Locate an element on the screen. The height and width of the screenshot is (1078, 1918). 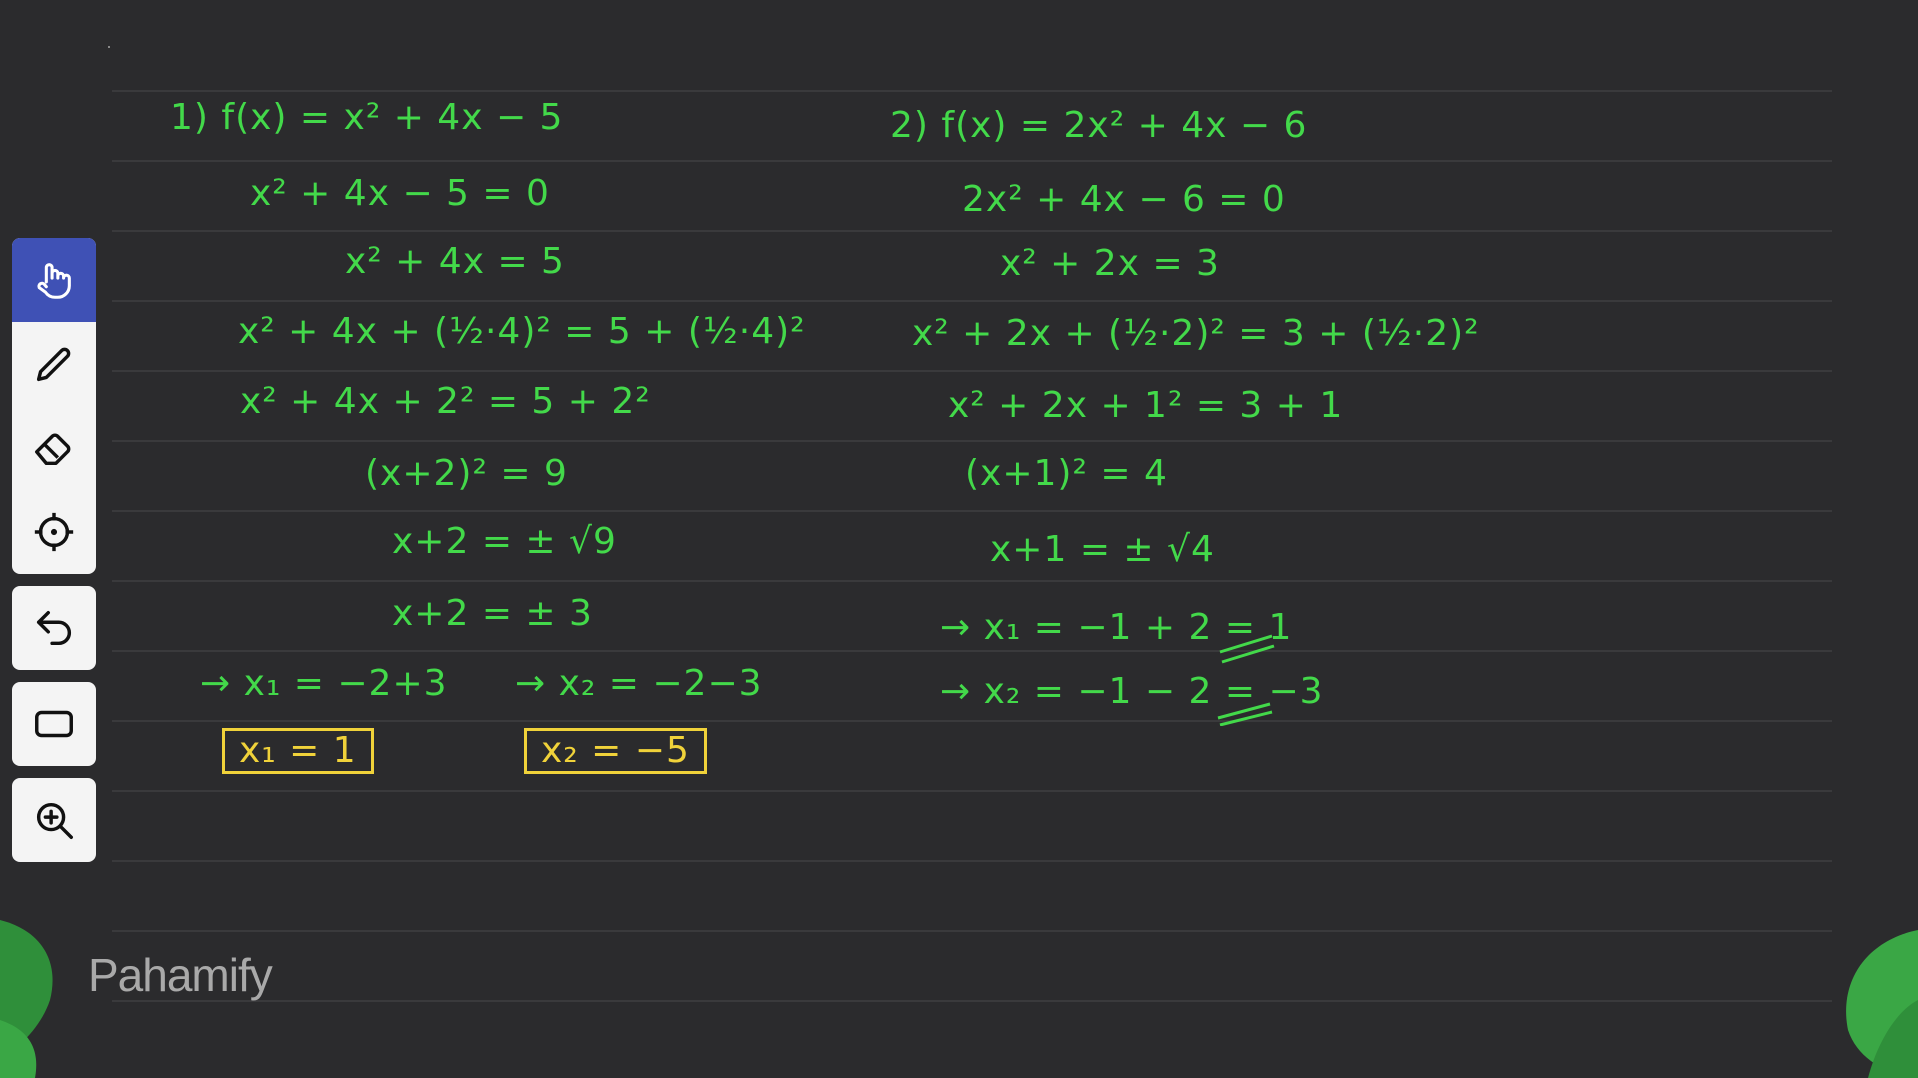
rectangle-icon is located at coordinates (54, 724).